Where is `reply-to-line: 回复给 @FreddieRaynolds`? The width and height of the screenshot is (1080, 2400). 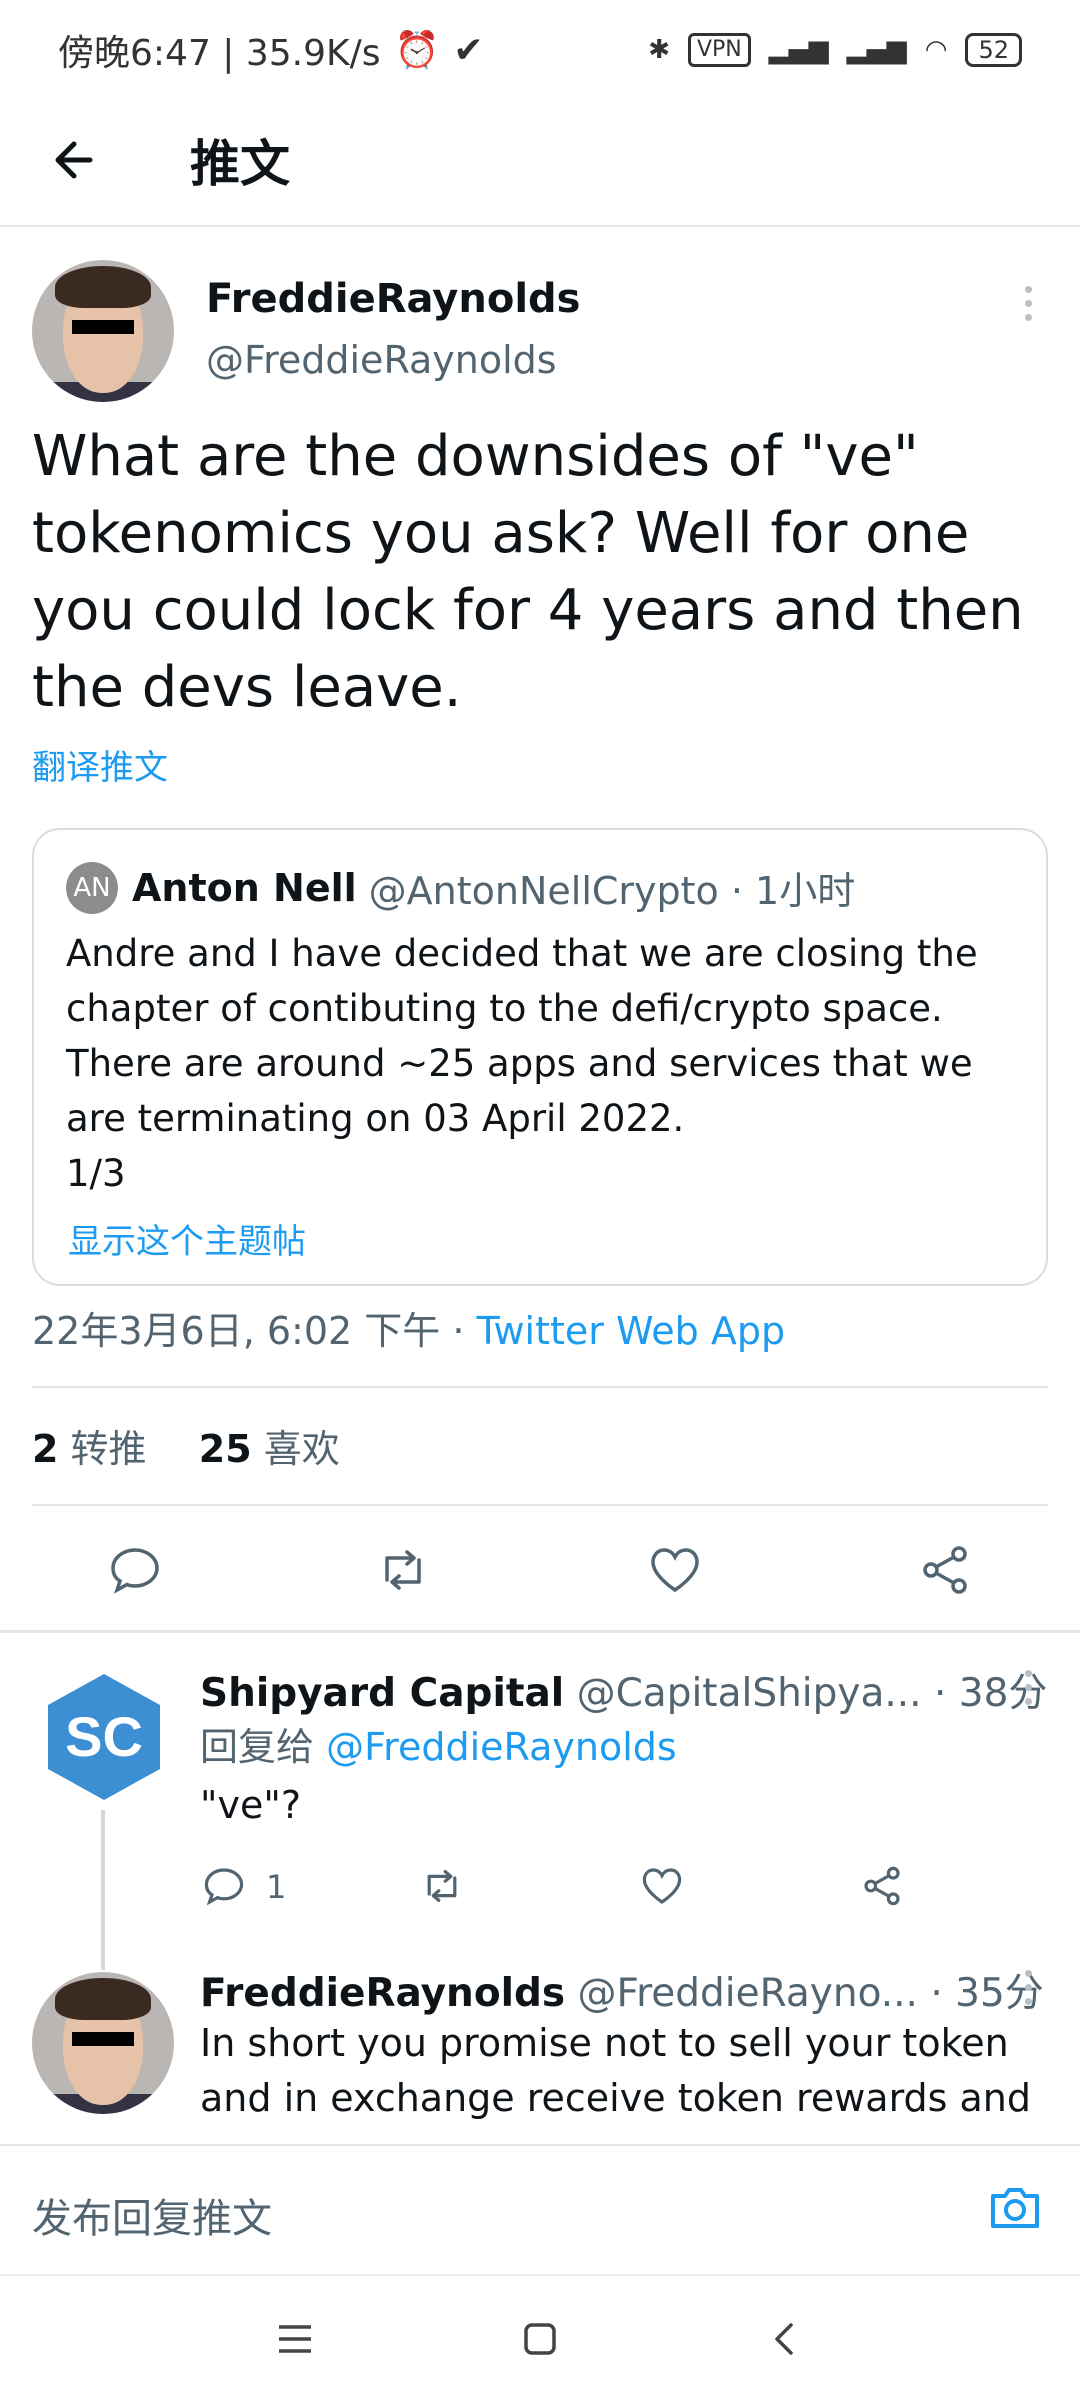 reply-to-line: 回复给 @FreddieRaynolds is located at coordinates (620, 1747).